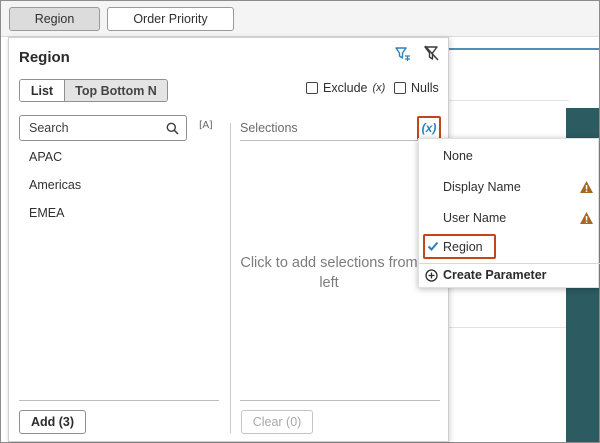  I want to click on match-case-icon: [A], so click(206, 125).